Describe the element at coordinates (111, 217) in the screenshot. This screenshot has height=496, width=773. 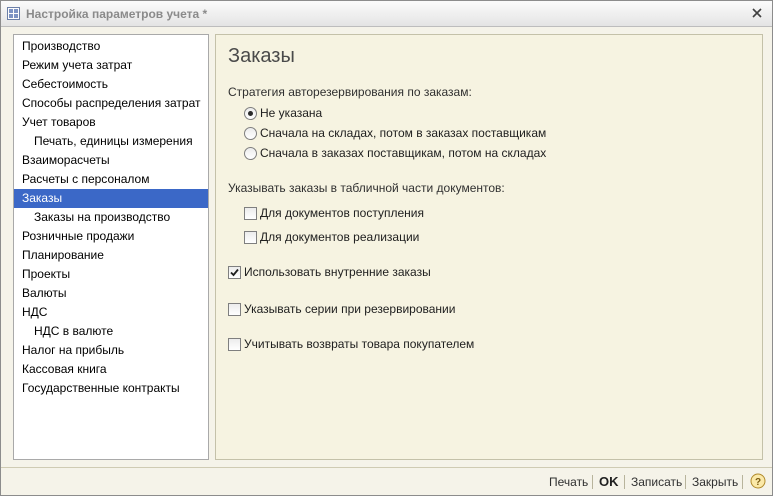
I see `nav-item-production-orders: Заказы на производство` at that location.